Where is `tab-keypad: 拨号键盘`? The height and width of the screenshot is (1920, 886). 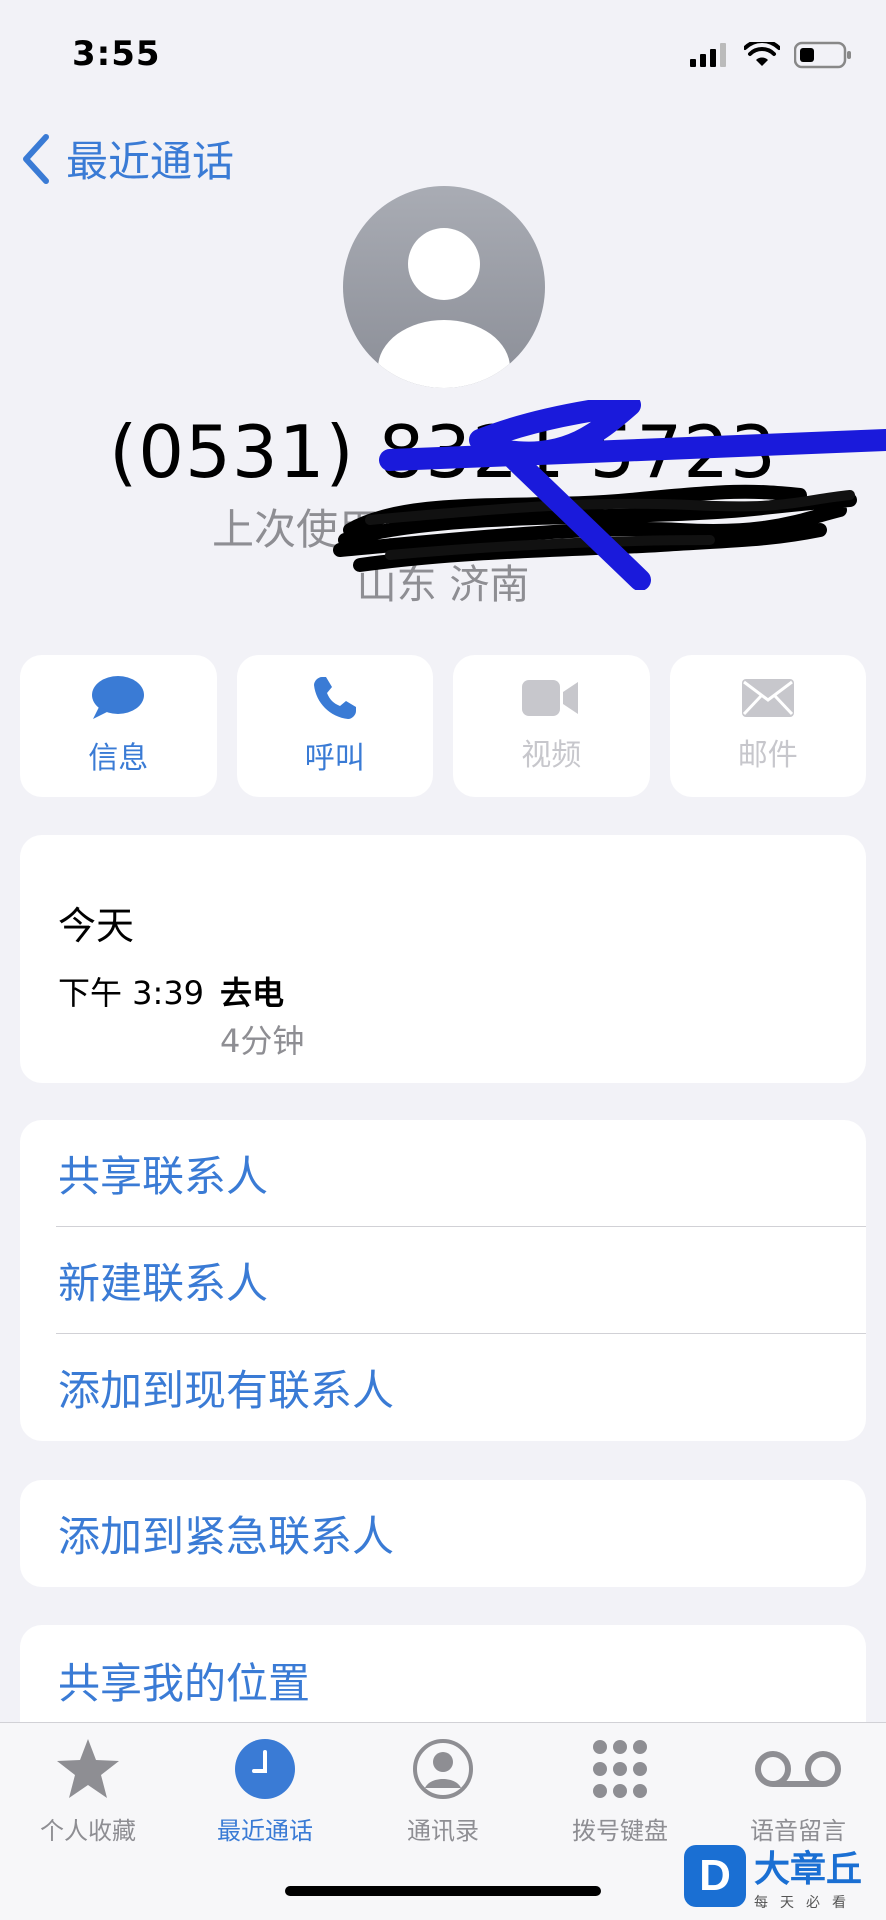
tab-keypad: 拨号键盘 is located at coordinates (620, 1791).